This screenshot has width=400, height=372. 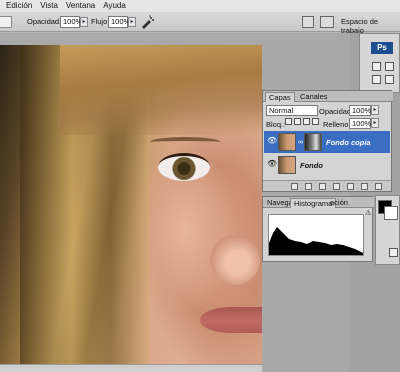 What do you see at coordinates (314, 97) in the screenshot?
I see `tab-canales: Canales` at bounding box center [314, 97].